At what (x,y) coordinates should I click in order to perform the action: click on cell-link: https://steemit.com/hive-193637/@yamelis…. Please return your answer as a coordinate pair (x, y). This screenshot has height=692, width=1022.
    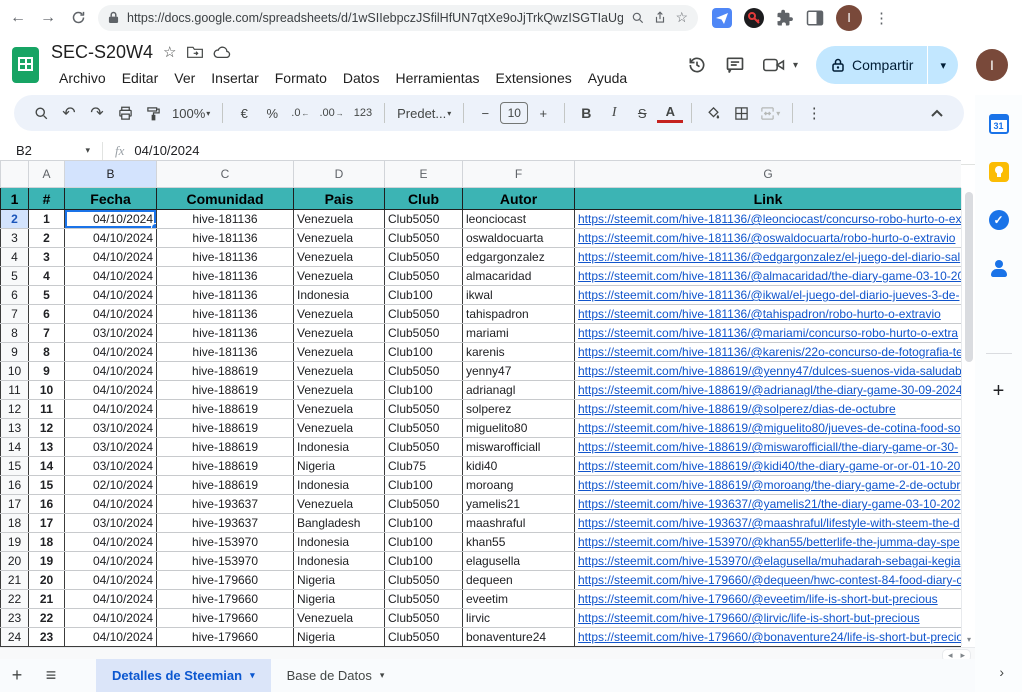
    Looking at the image, I should click on (769, 504).